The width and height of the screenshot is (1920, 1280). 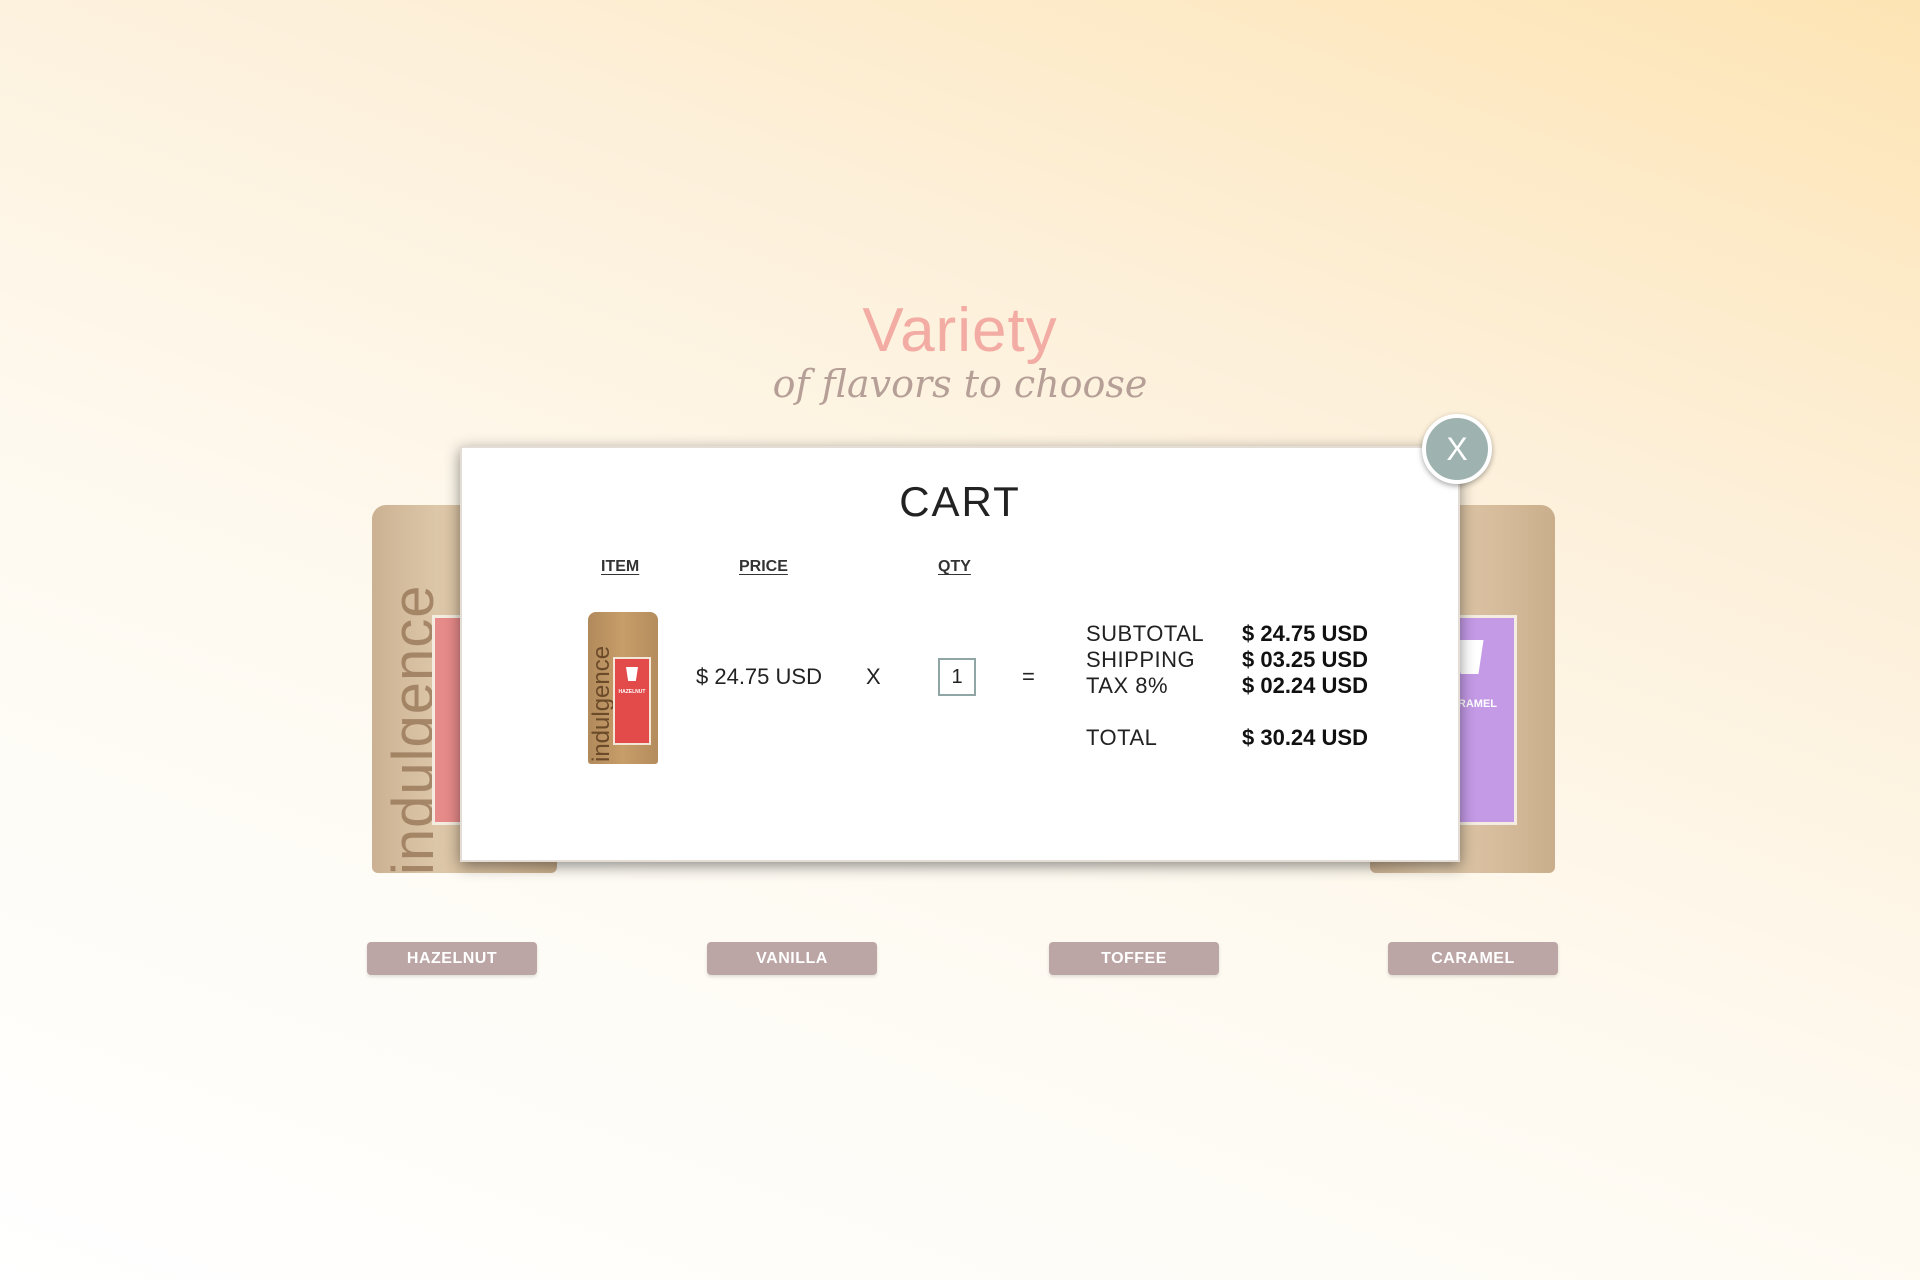 What do you see at coordinates (1305, 737) in the screenshot?
I see `total-value: $ 30.24 USD` at bounding box center [1305, 737].